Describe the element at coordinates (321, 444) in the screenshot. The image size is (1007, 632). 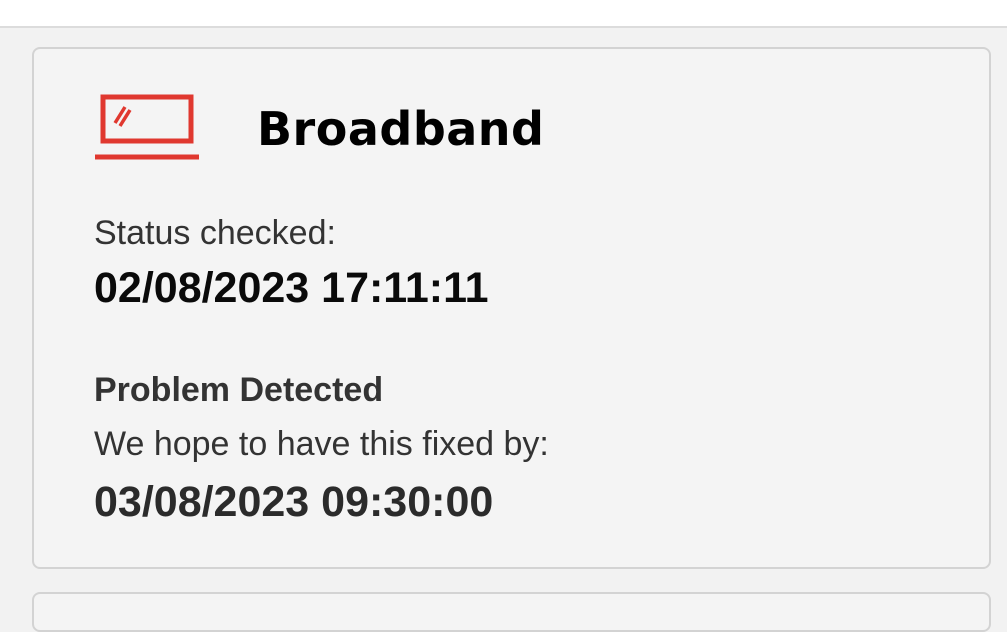
I see `estimated-fix-label: We hope to have this fixed by:` at that location.